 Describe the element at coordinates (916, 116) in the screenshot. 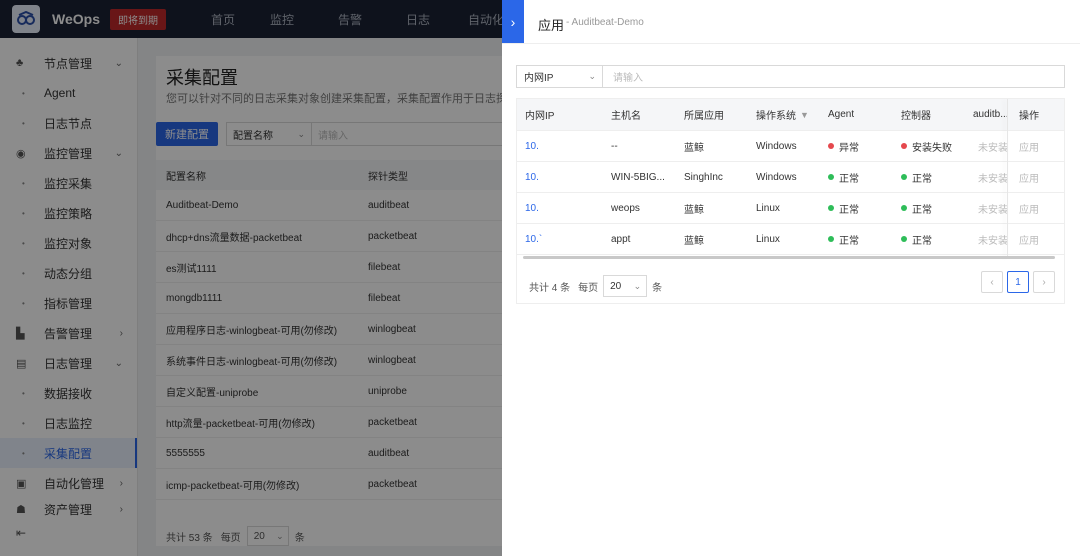

I see `column-controller: 控制器` at that location.